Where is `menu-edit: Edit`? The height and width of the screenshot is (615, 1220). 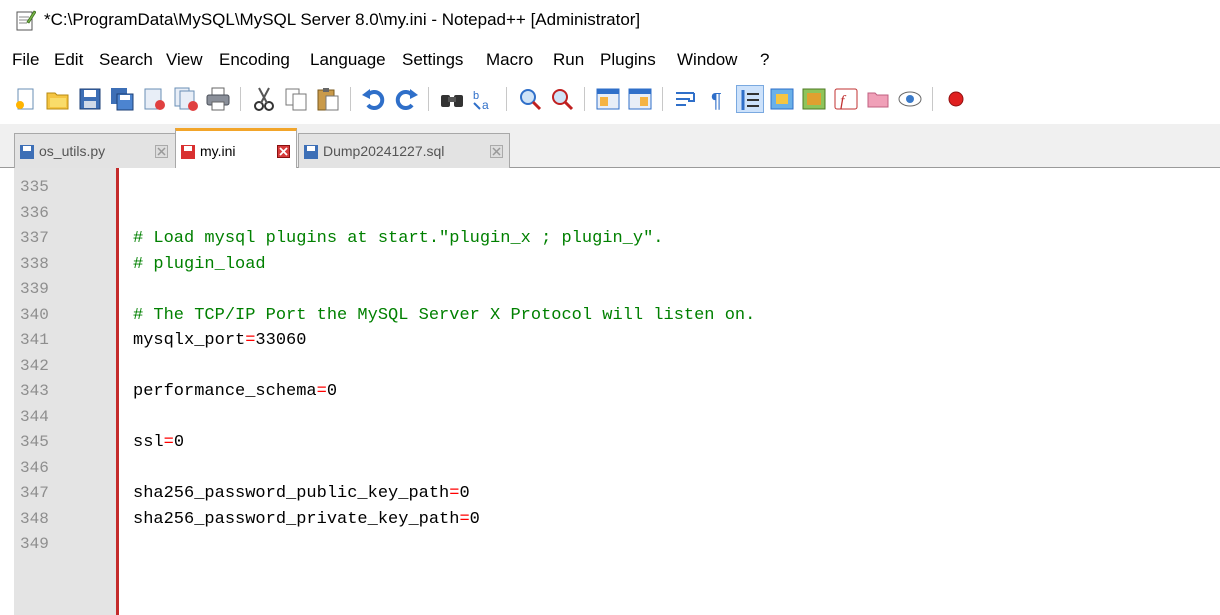
menu-edit: Edit is located at coordinates (68, 60).